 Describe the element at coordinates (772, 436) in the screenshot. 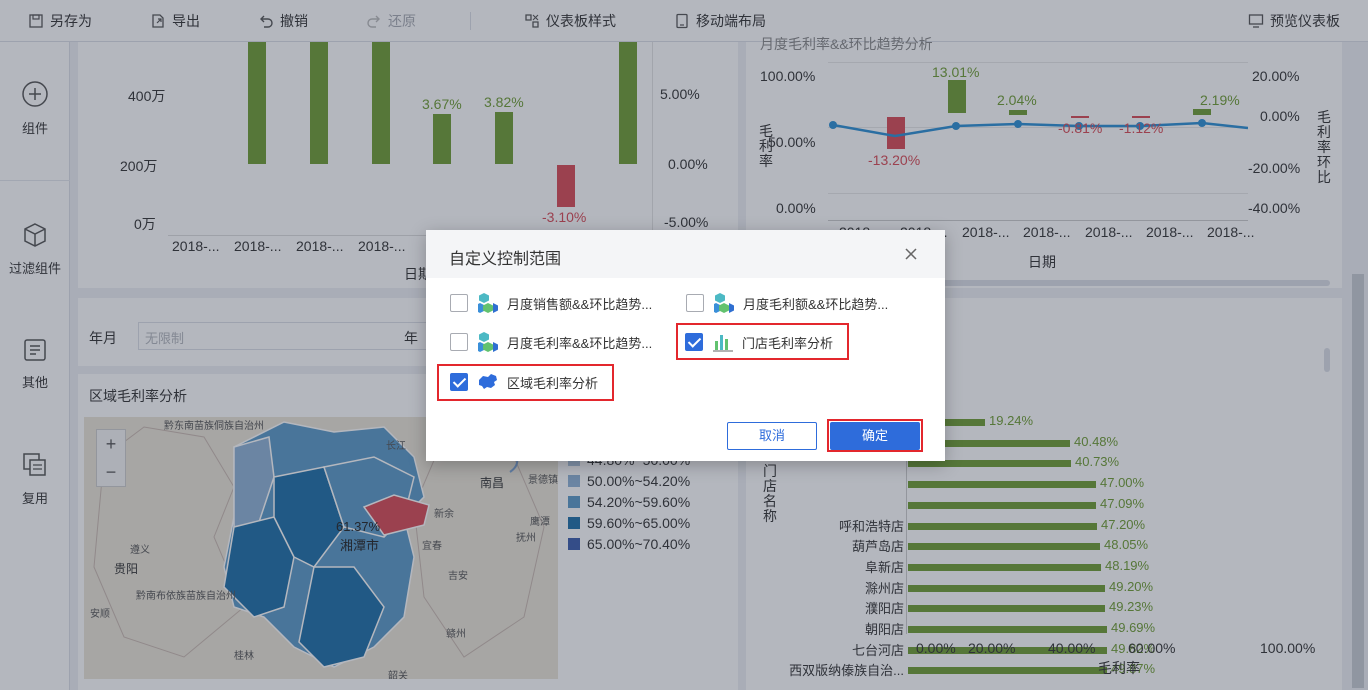

I see `cancel-button: 取消` at that location.